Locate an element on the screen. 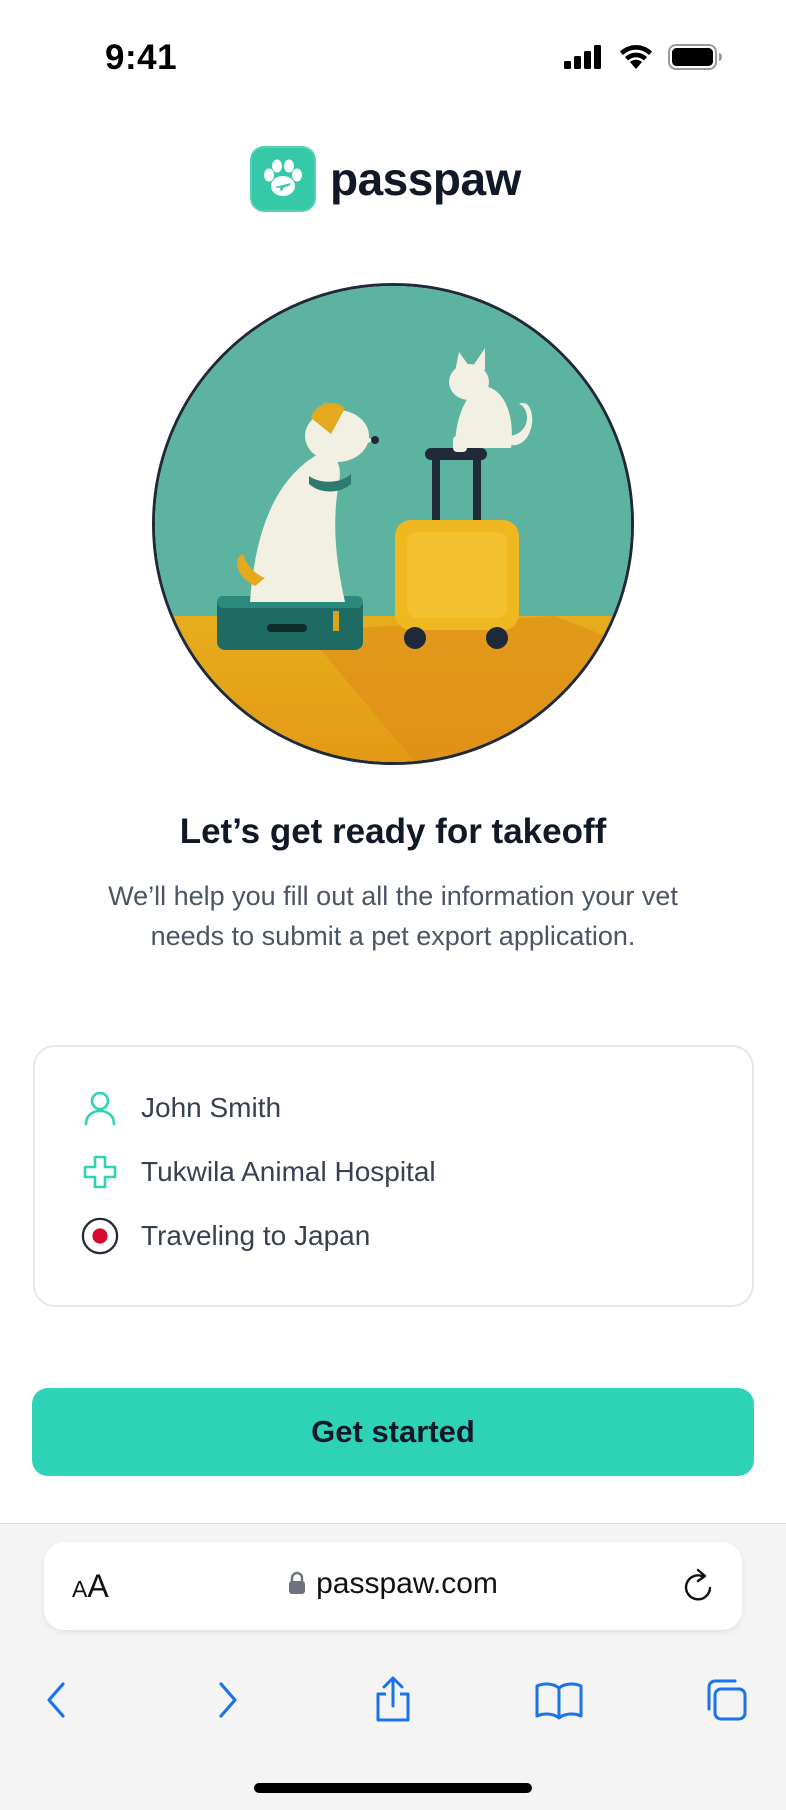  japan-flag-icon is located at coordinates (100, 1236).